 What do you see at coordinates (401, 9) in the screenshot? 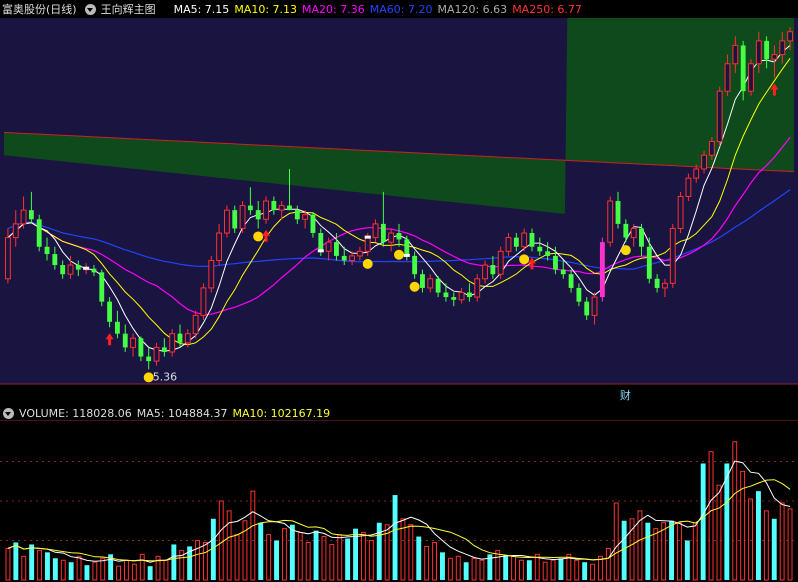
I see `ma60-label: MA60: 7.20` at bounding box center [401, 9].